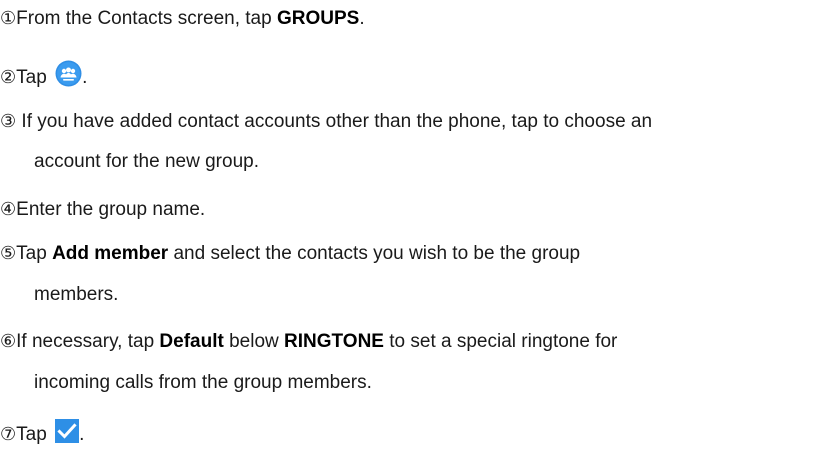 The height and width of the screenshot is (449, 834). Describe the element at coordinates (8, 341) in the screenshot. I see `step-6-number: ⑥` at that location.